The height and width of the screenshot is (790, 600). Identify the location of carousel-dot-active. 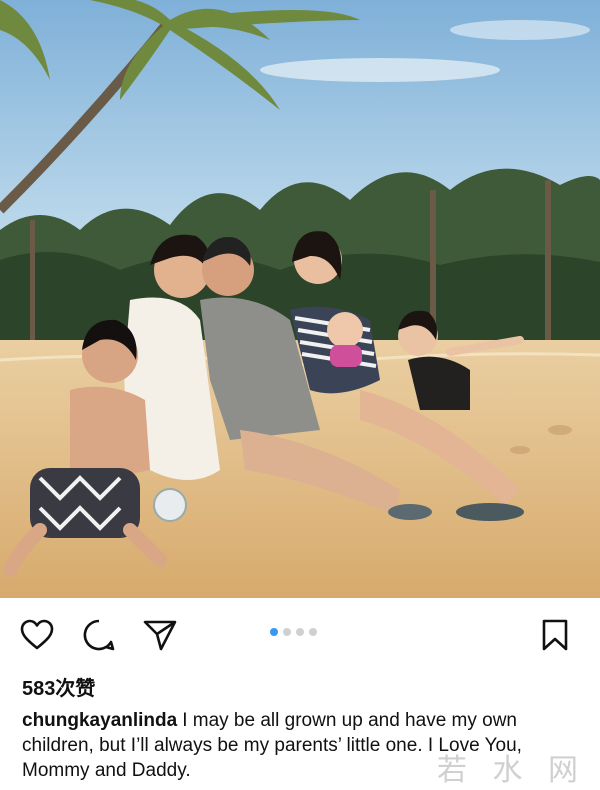
(274, 632).